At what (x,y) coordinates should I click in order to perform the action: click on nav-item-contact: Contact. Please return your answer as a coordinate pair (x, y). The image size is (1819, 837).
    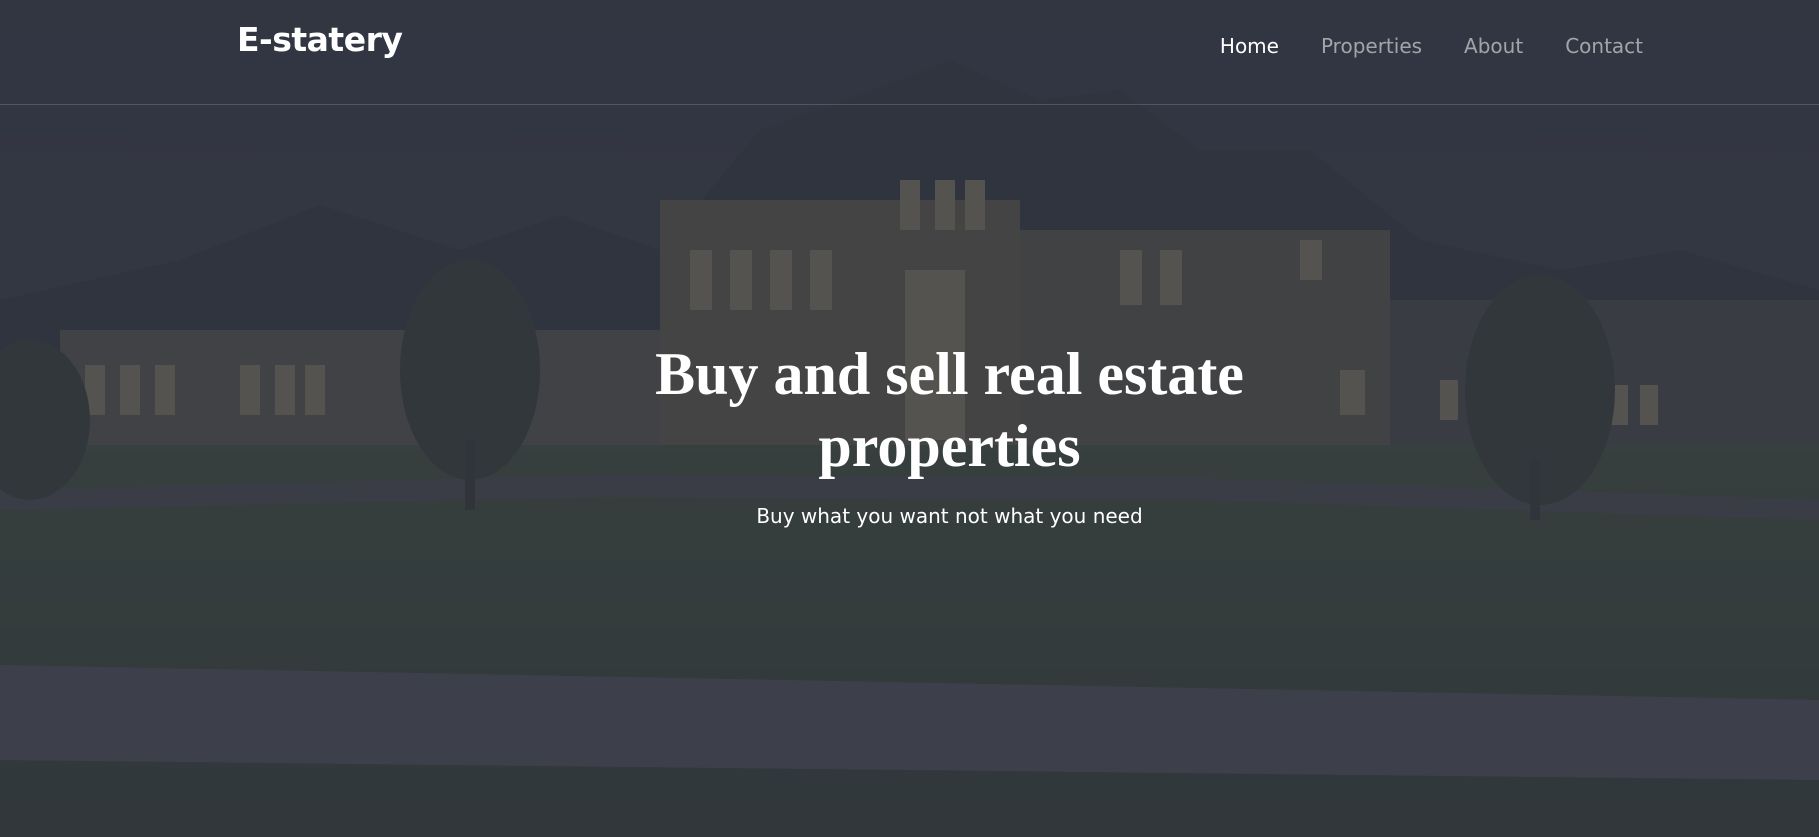
    Looking at the image, I should click on (1604, 46).